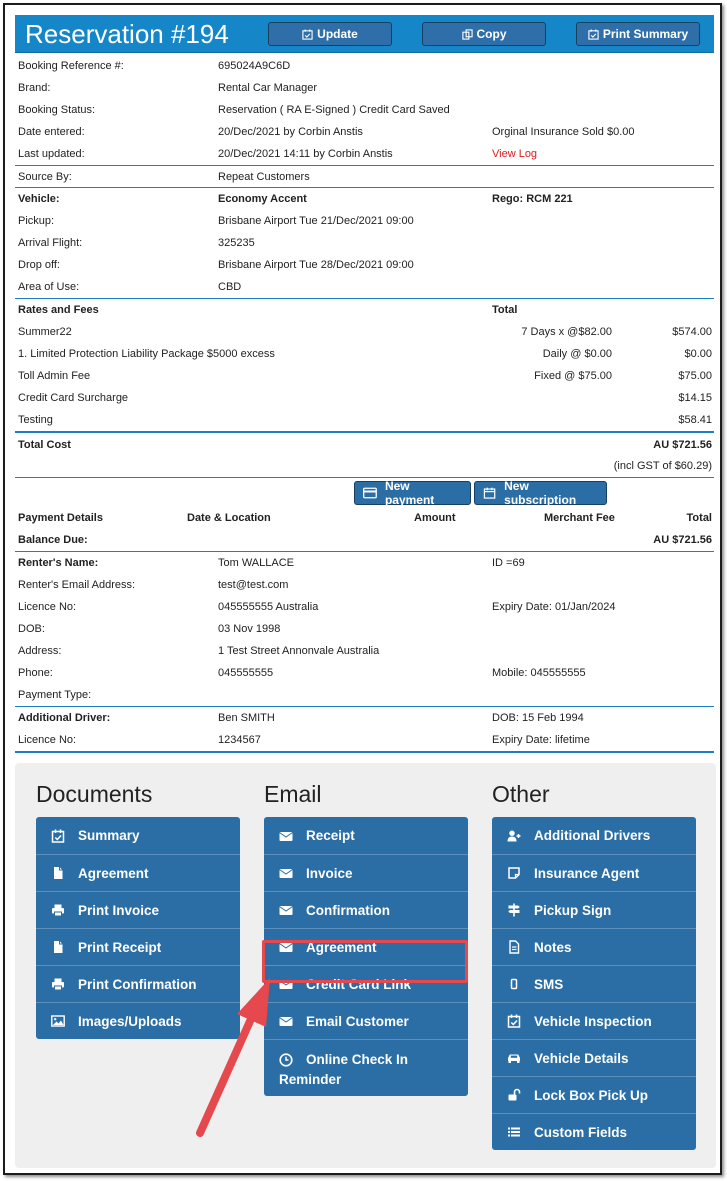 The width and height of the screenshot is (727, 1181). Describe the element at coordinates (514, 1058) in the screenshot. I see `car-icon` at that location.